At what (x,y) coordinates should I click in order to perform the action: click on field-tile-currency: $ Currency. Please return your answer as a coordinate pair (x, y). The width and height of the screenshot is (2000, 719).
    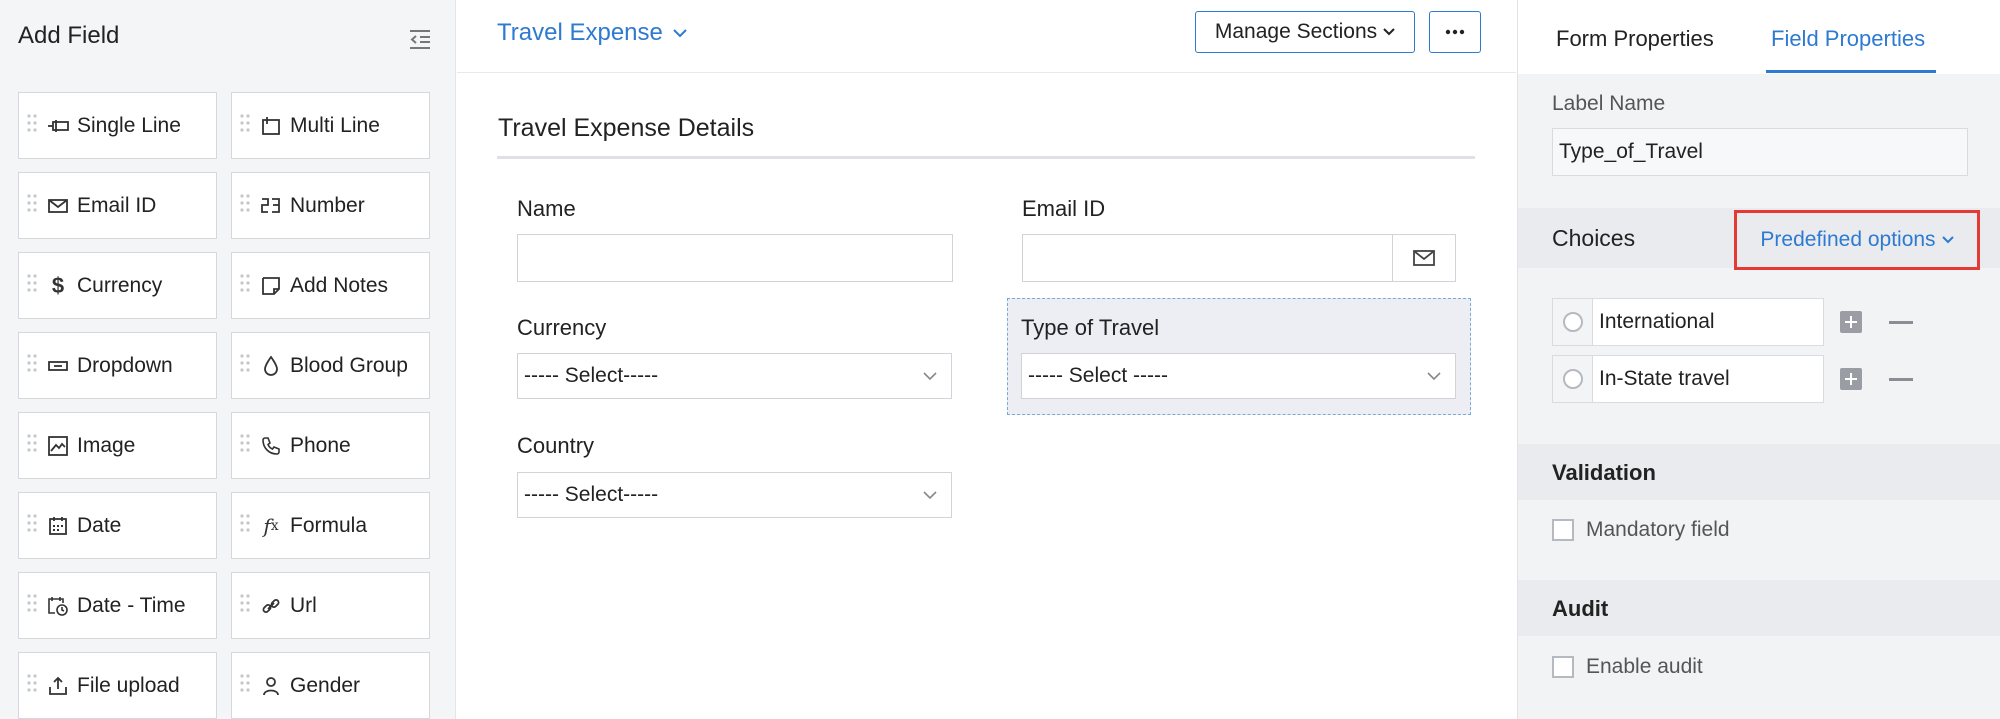
    Looking at the image, I should click on (117, 285).